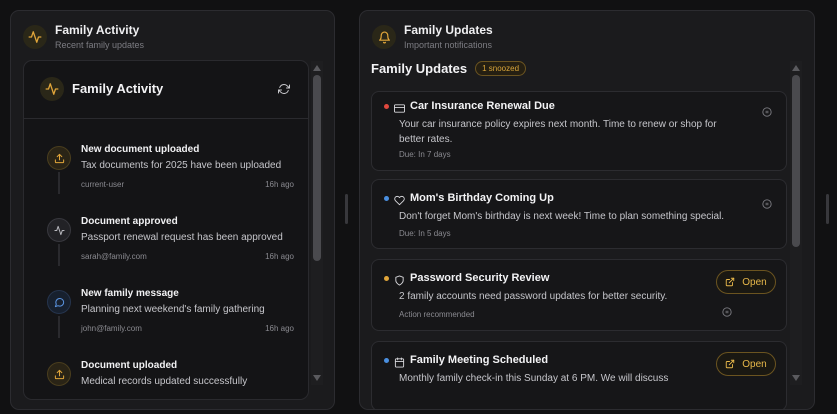  Describe the element at coordinates (419, 68) in the screenshot. I see `section-title: Family Updates` at that location.